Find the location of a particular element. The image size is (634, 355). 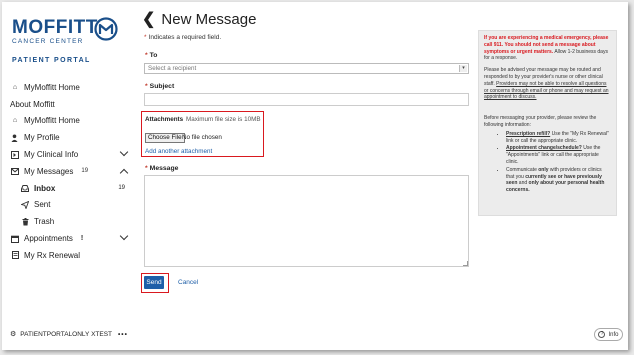

choose-file-button: Choose File is located at coordinates (165, 138).